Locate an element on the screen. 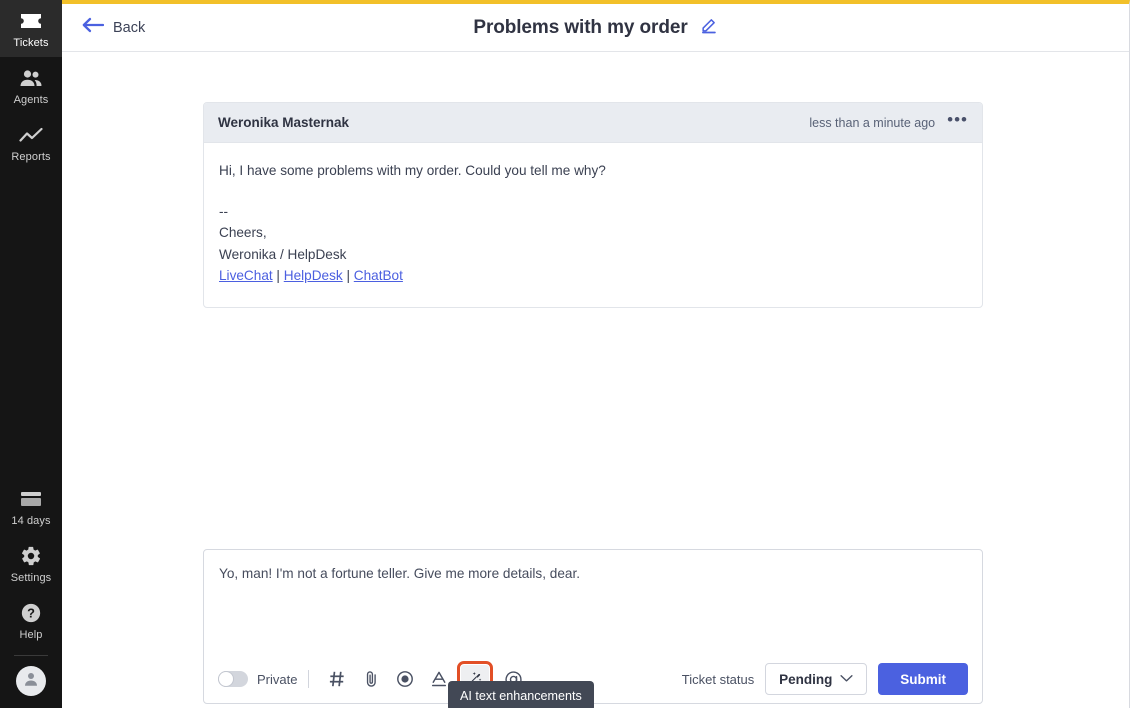 The width and height of the screenshot is (1130, 708). paperclip-icon is located at coordinates (371, 679).